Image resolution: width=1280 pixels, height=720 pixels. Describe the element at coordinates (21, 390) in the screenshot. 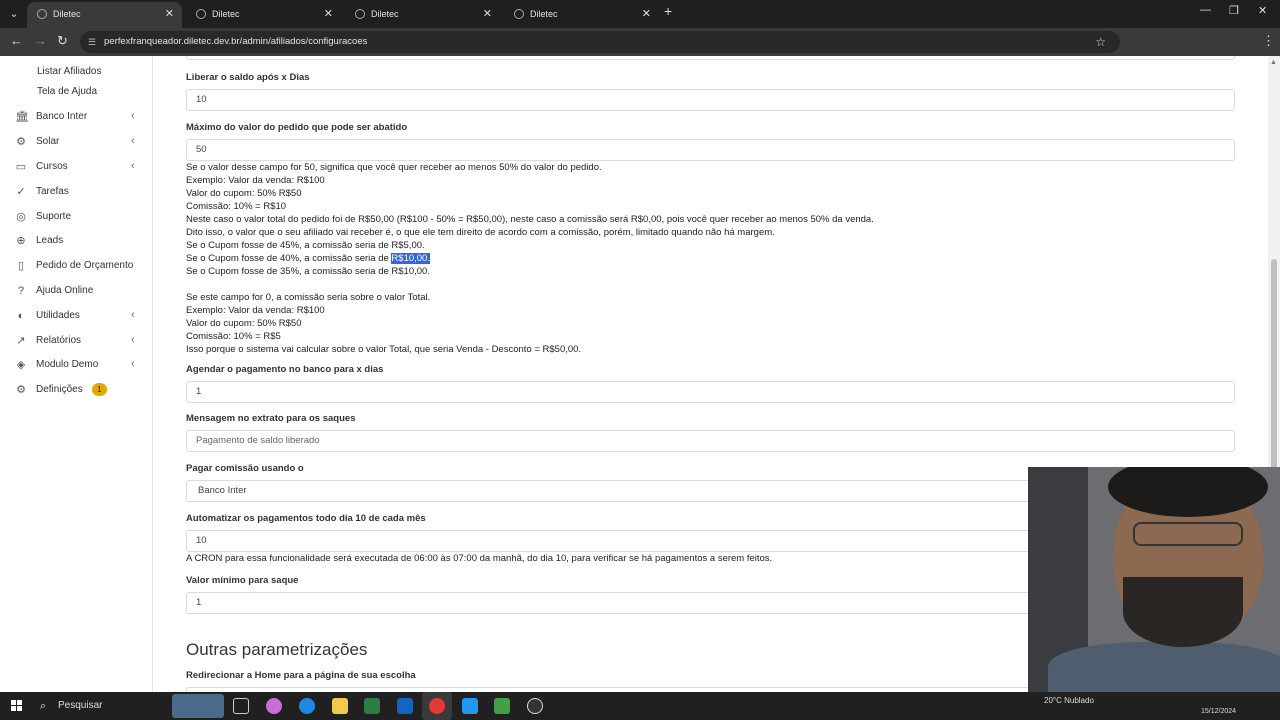

I see `cog-icon: ⚙` at that location.